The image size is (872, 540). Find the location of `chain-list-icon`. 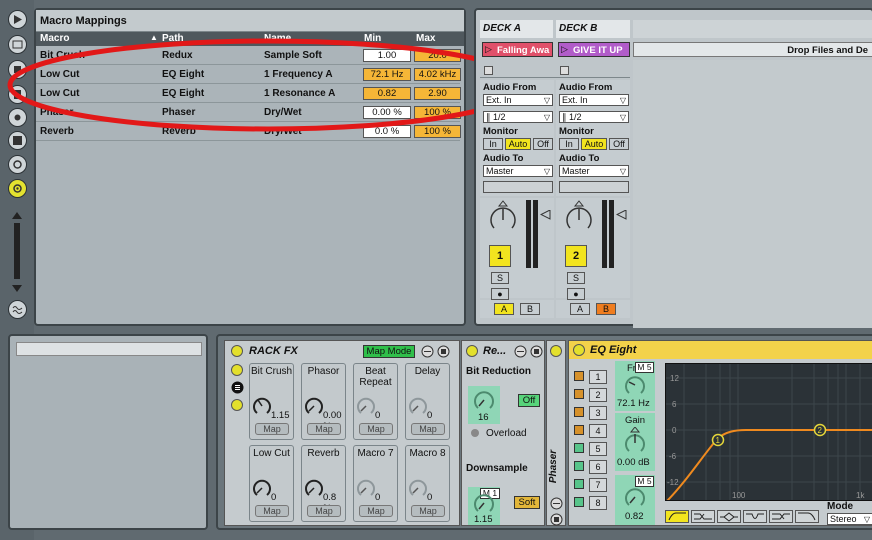

chain-list-icon is located at coordinates (237, 387).